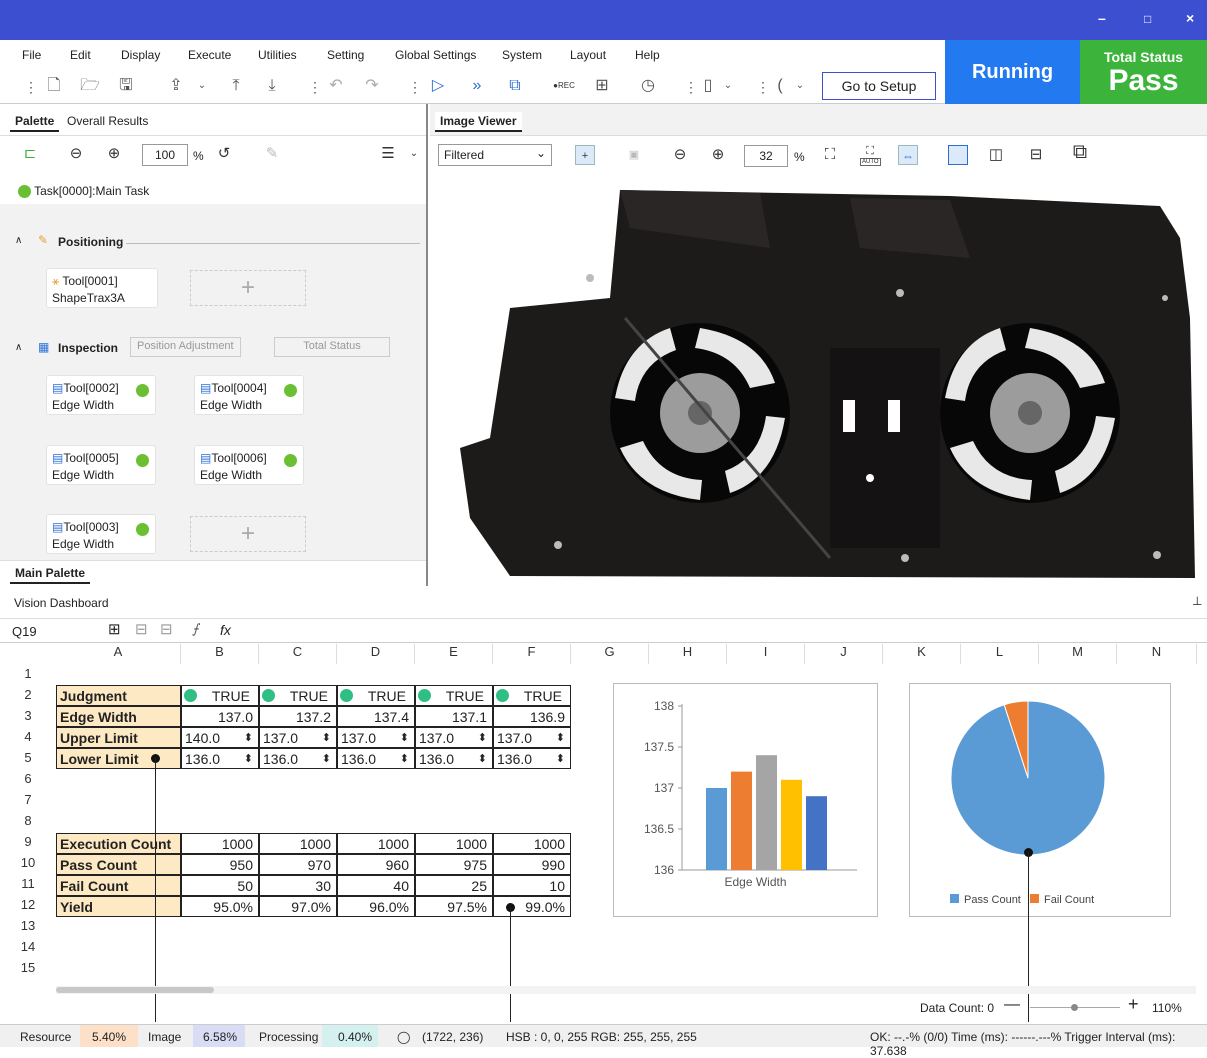 The image size is (1207, 1058). I want to click on zoom-in-icon: ⊕, so click(114, 154).